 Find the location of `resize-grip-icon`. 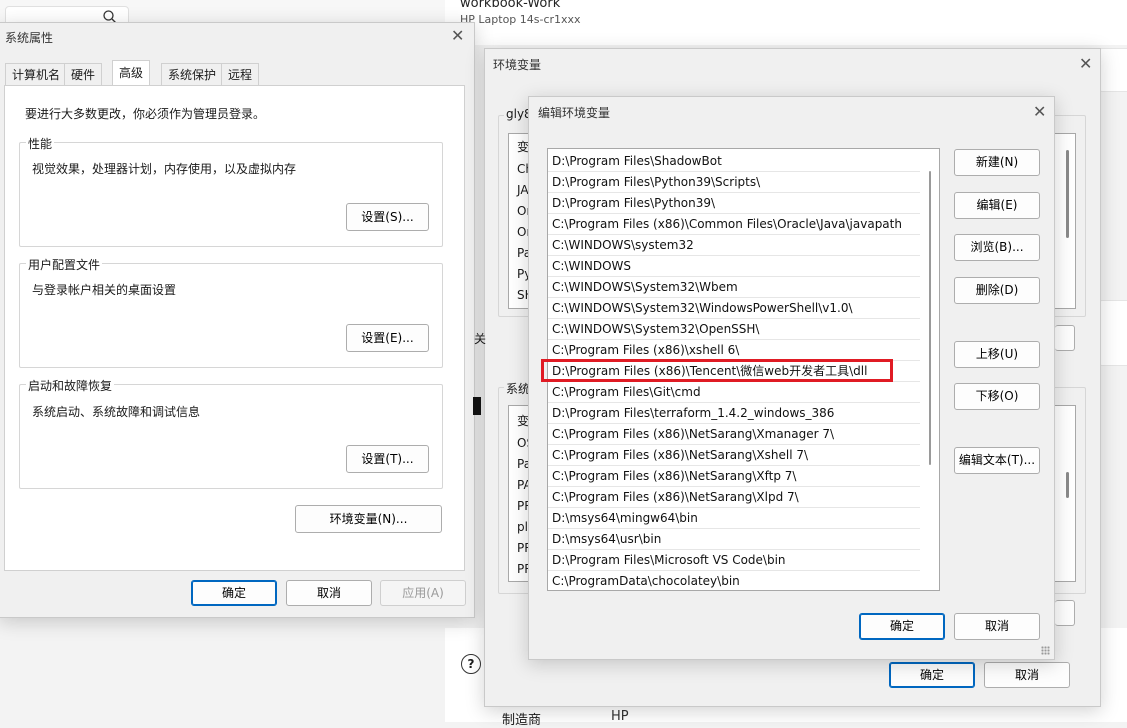

resize-grip-icon is located at coordinates (1045, 650).